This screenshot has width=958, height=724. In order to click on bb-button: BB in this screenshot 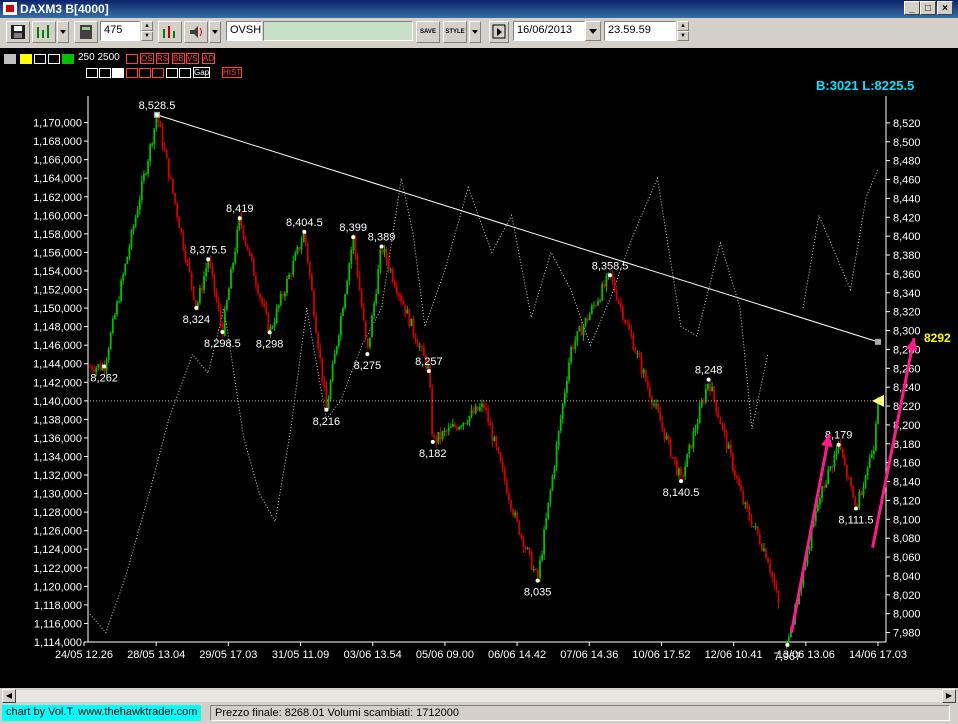, I will do `click(178, 58)`.